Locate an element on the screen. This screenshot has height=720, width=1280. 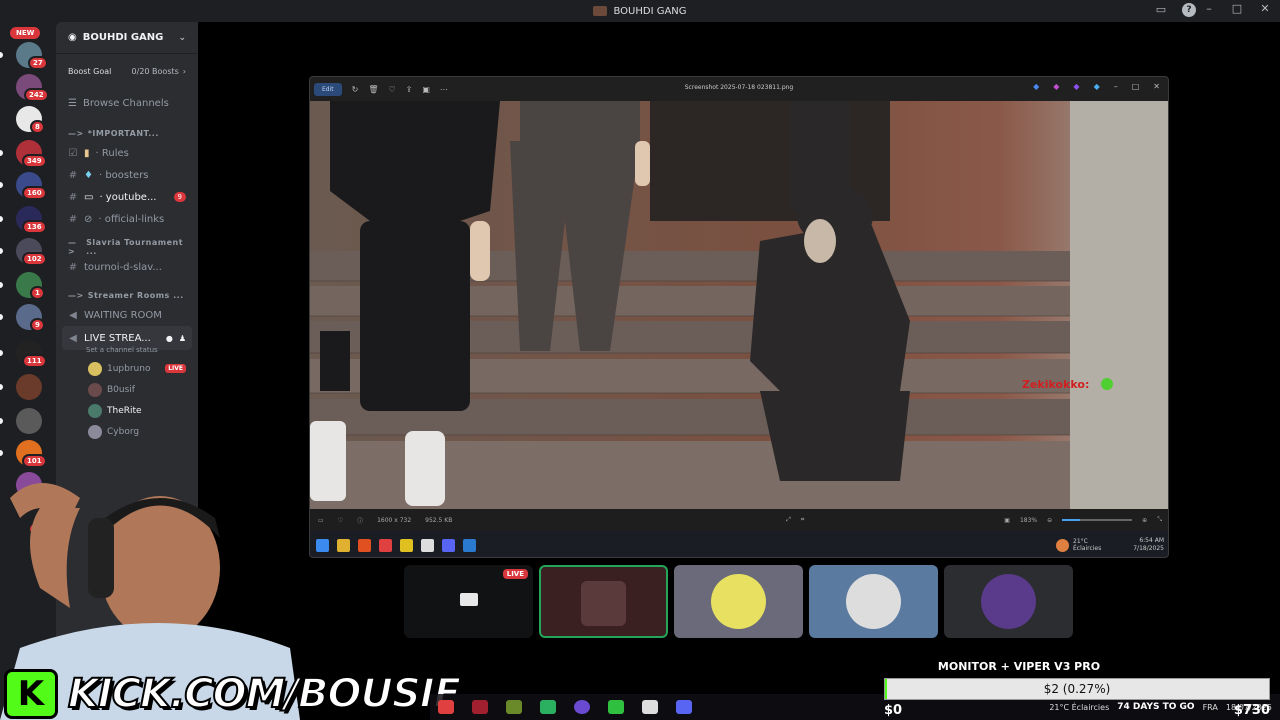
server-badge: 9 is located at coordinates (37, 325).